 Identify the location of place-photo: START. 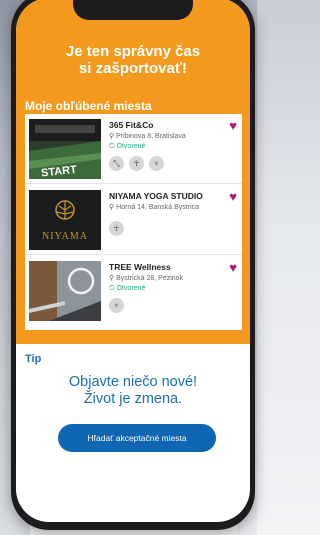
(65, 149).